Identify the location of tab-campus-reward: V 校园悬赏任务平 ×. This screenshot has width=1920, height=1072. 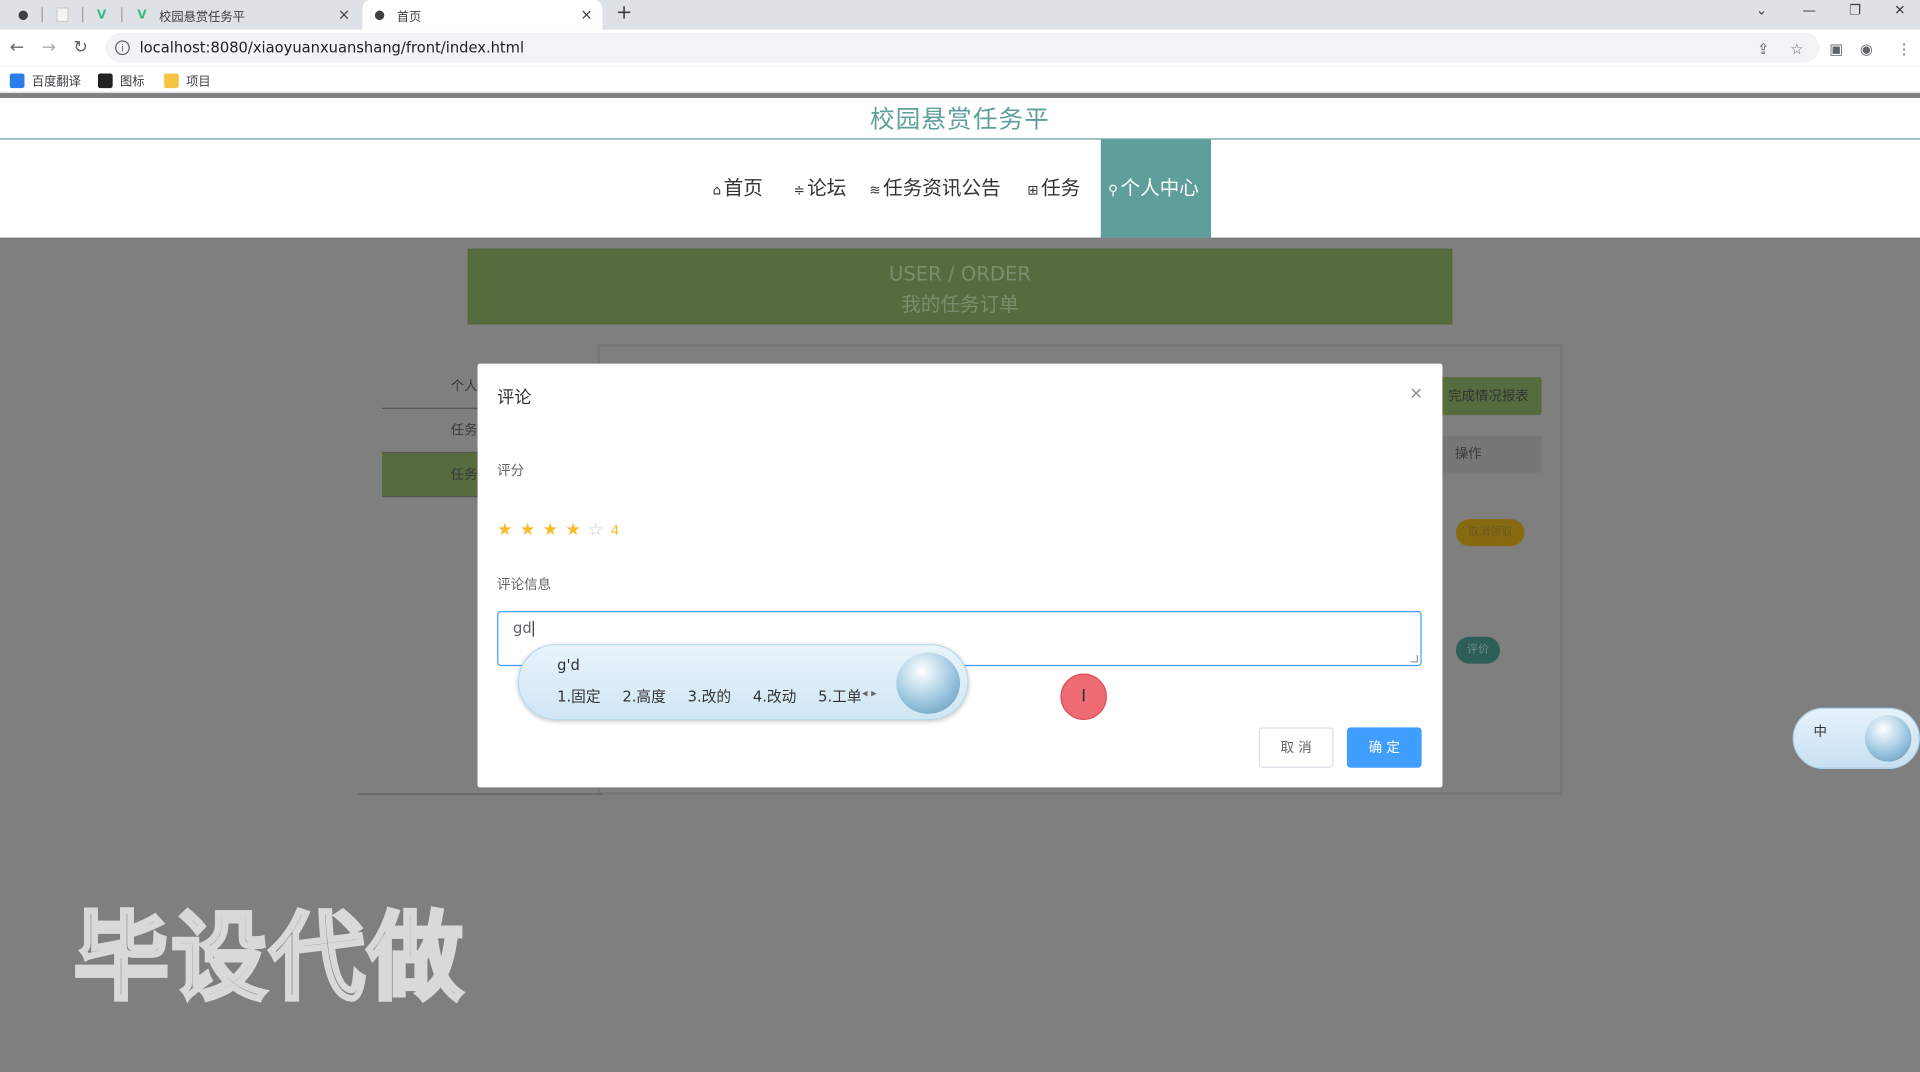
(242, 14).